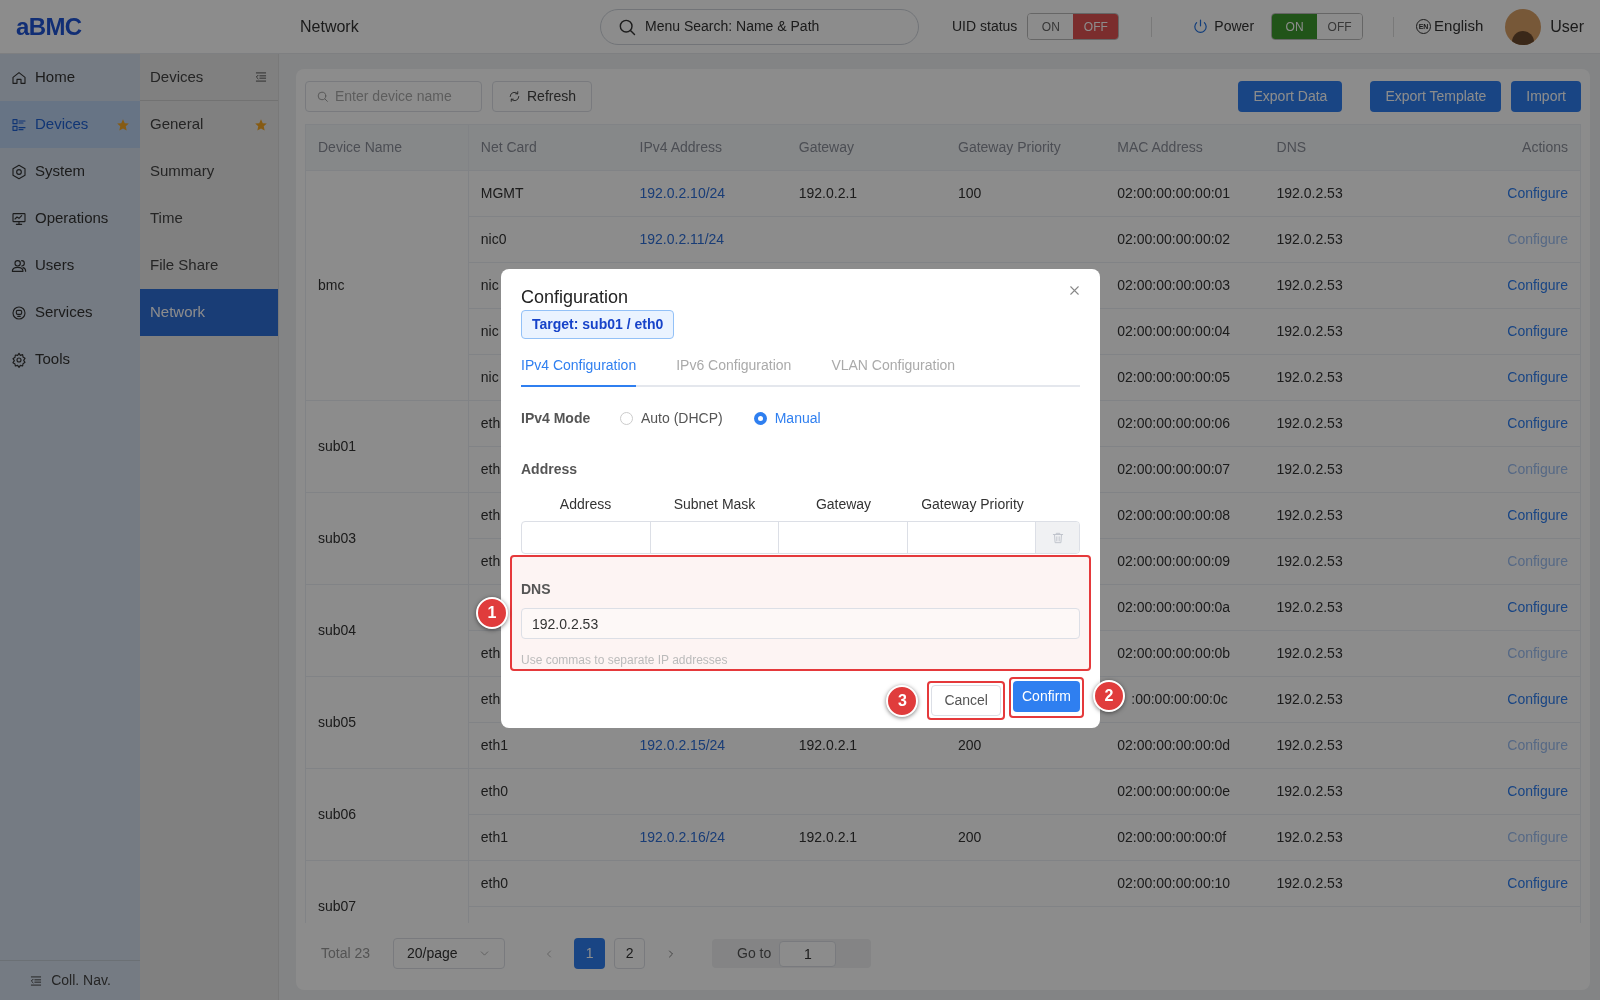 This screenshot has width=1600, height=1000. I want to click on ip-address-link: 192.0.2.10/24, so click(682, 192).